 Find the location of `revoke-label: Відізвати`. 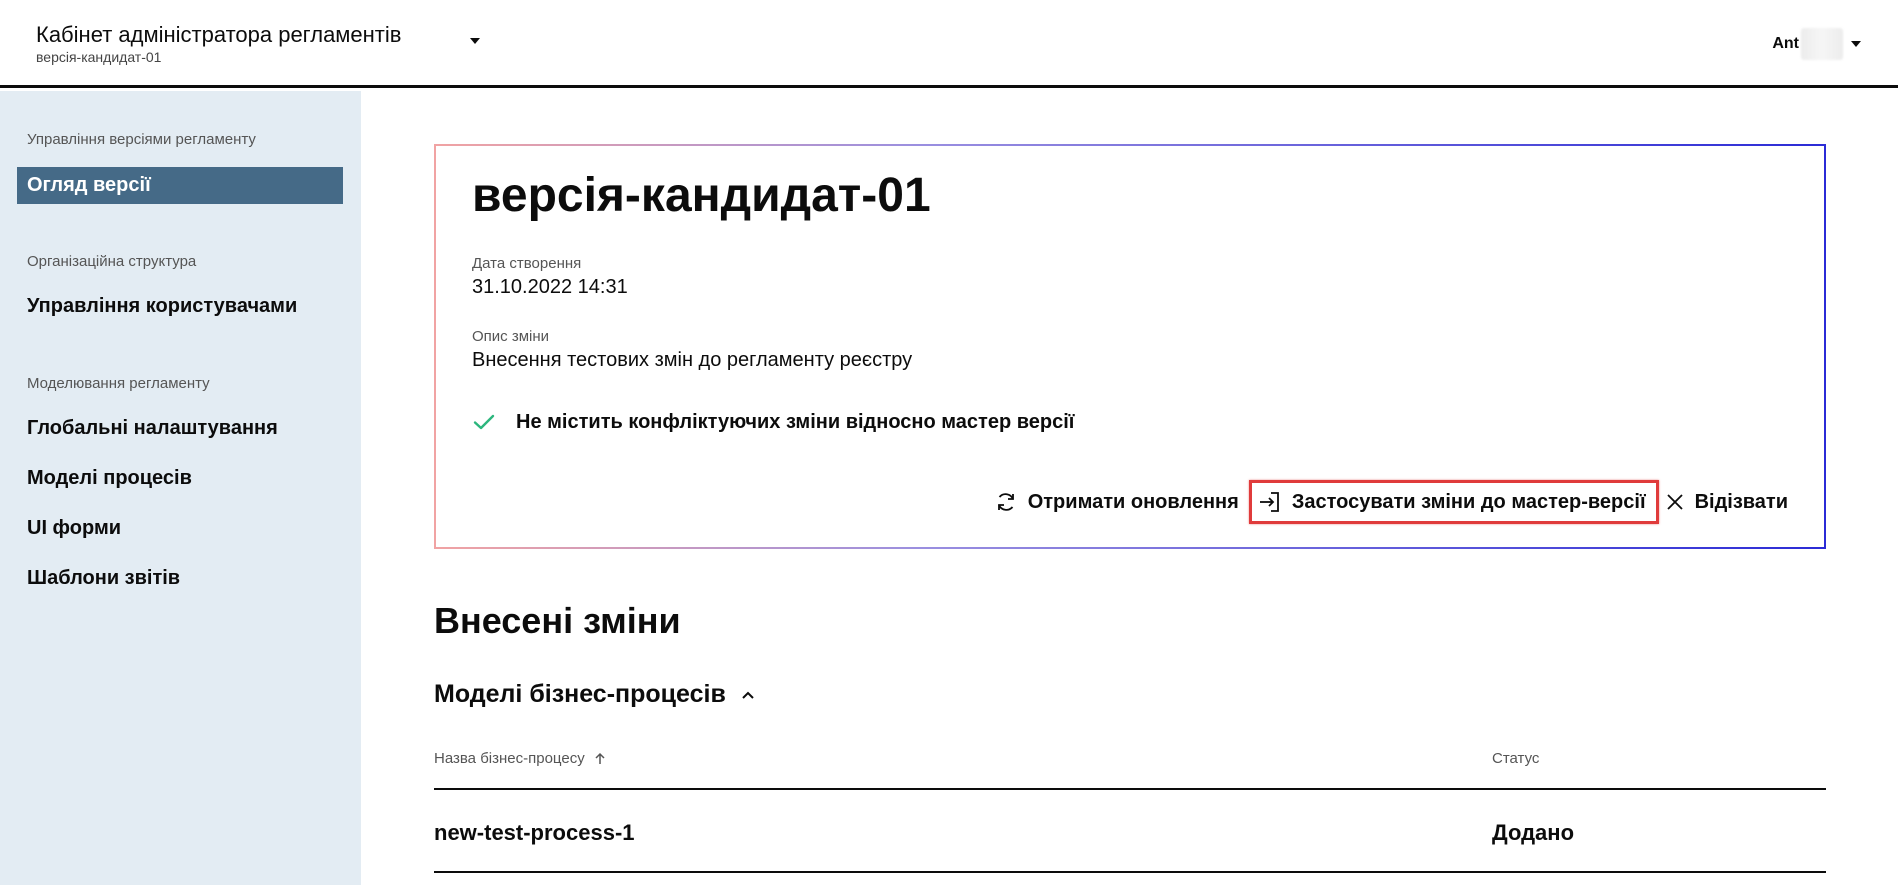

revoke-label: Відізвати is located at coordinates (1741, 501).